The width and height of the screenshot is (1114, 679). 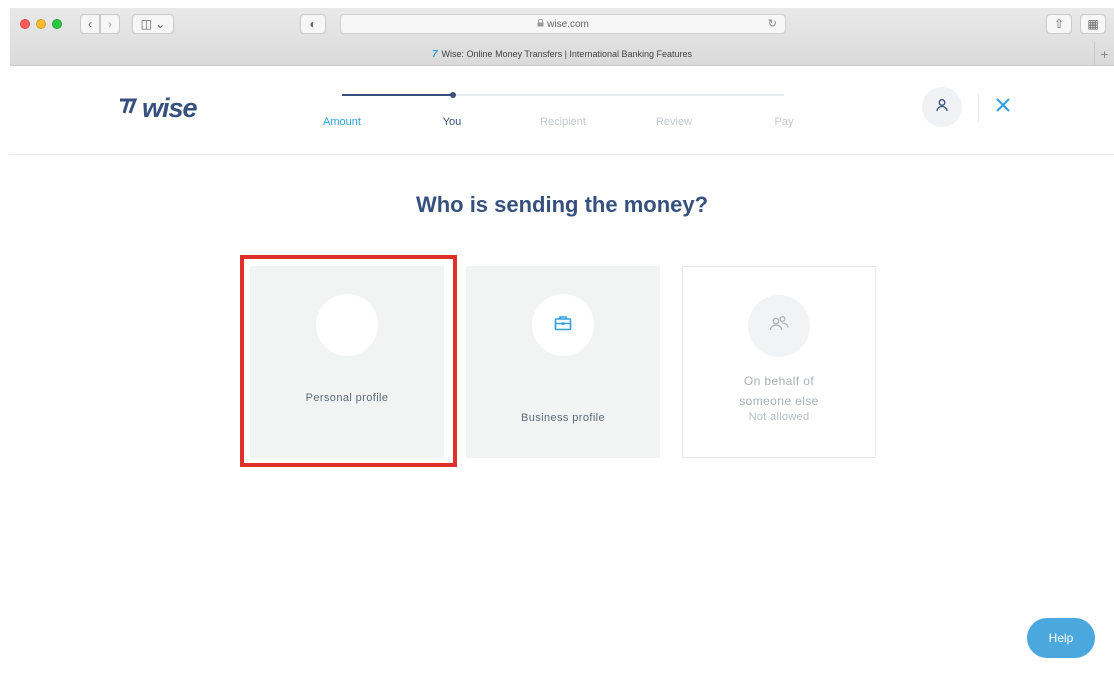 I want to click on chevron-left-icon: ‹, so click(x=90, y=24).